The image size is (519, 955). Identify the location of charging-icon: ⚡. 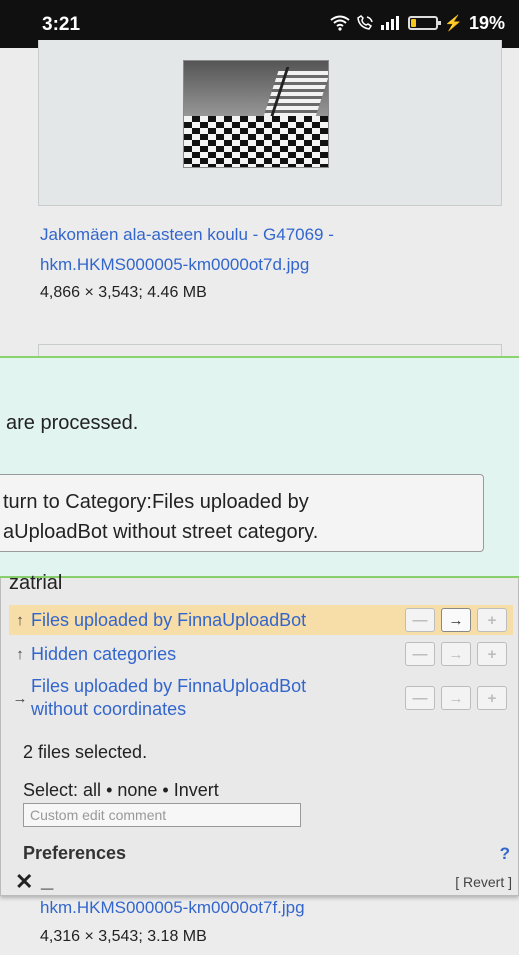
(453, 23).